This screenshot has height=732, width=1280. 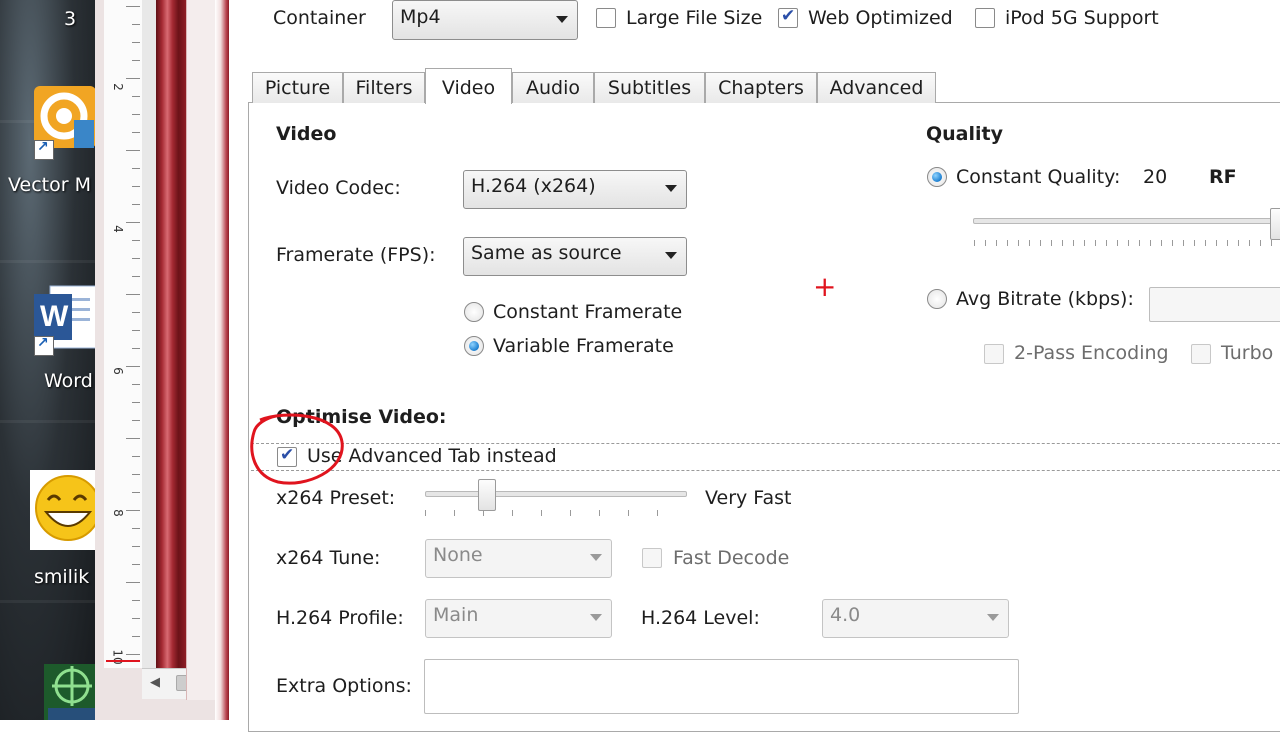 I want to click on two-pass-label: 2-Pass Encoding, so click(x=1091, y=353).